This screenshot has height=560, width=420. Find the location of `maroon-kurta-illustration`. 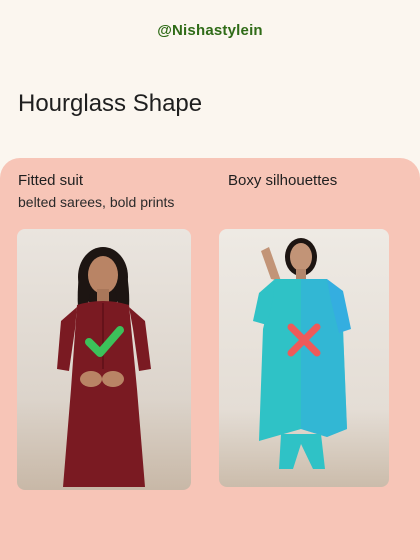

maroon-kurta-illustration is located at coordinates (104, 367).